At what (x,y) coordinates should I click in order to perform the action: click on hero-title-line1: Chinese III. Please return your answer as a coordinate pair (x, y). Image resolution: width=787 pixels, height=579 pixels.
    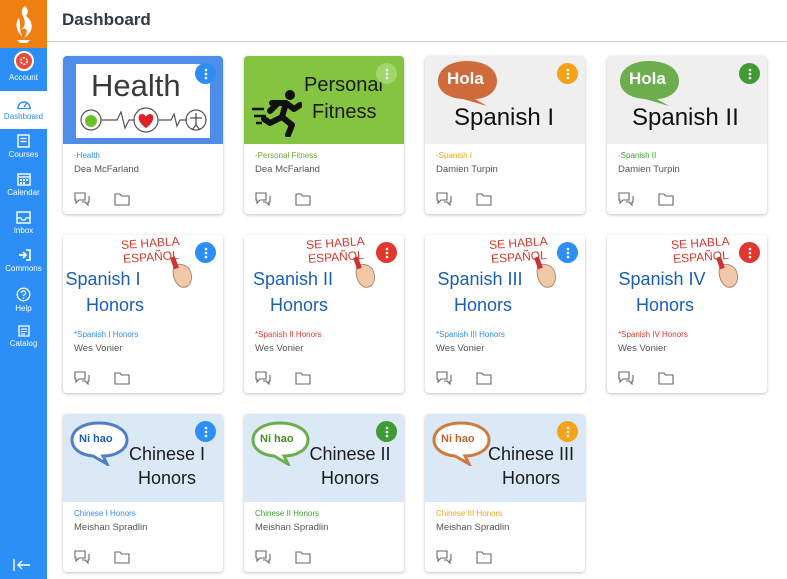
    Looking at the image, I should click on (531, 454).